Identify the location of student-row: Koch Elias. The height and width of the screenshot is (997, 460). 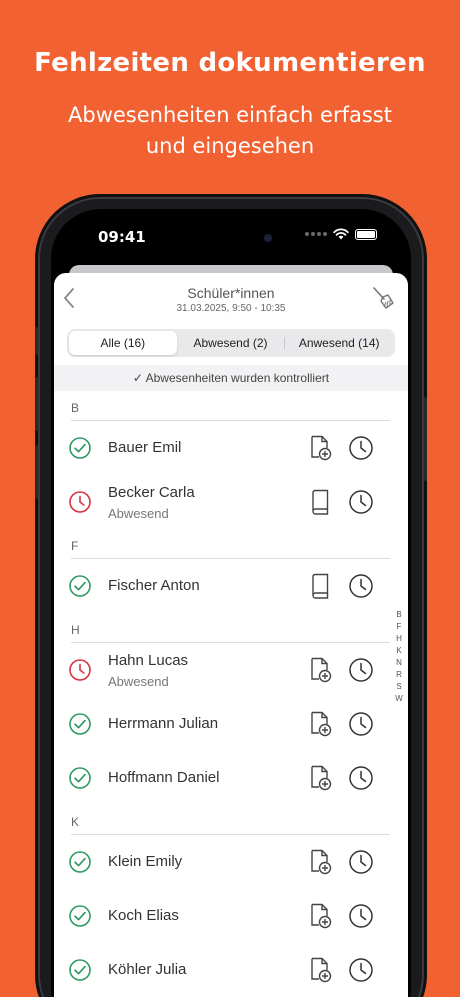
(231, 916).